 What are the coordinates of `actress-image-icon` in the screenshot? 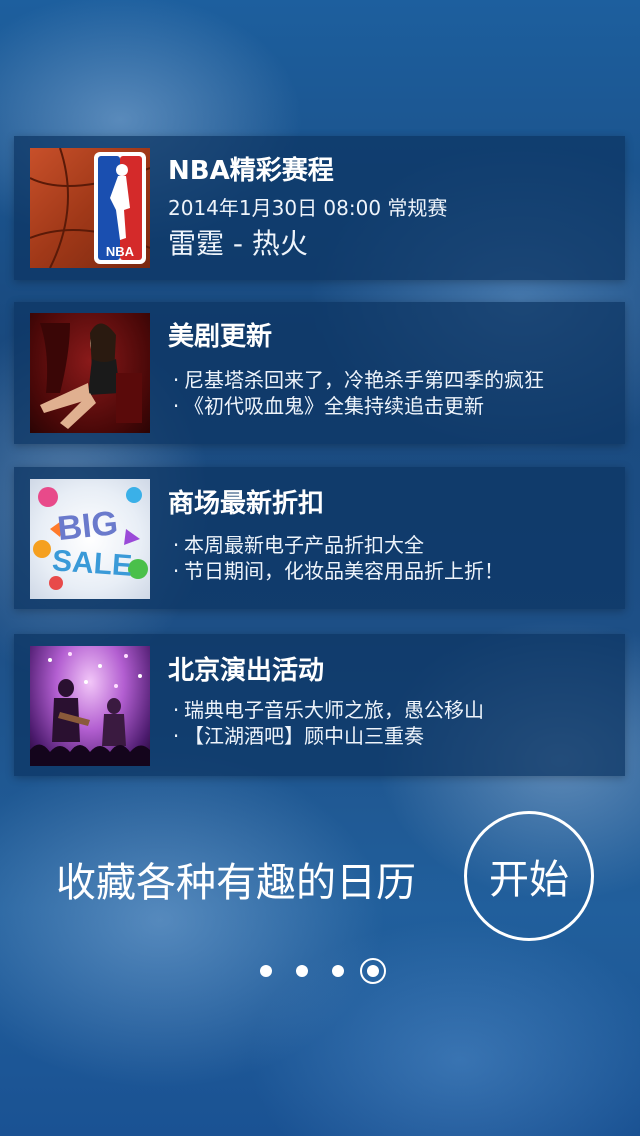 It's located at (91, 376).